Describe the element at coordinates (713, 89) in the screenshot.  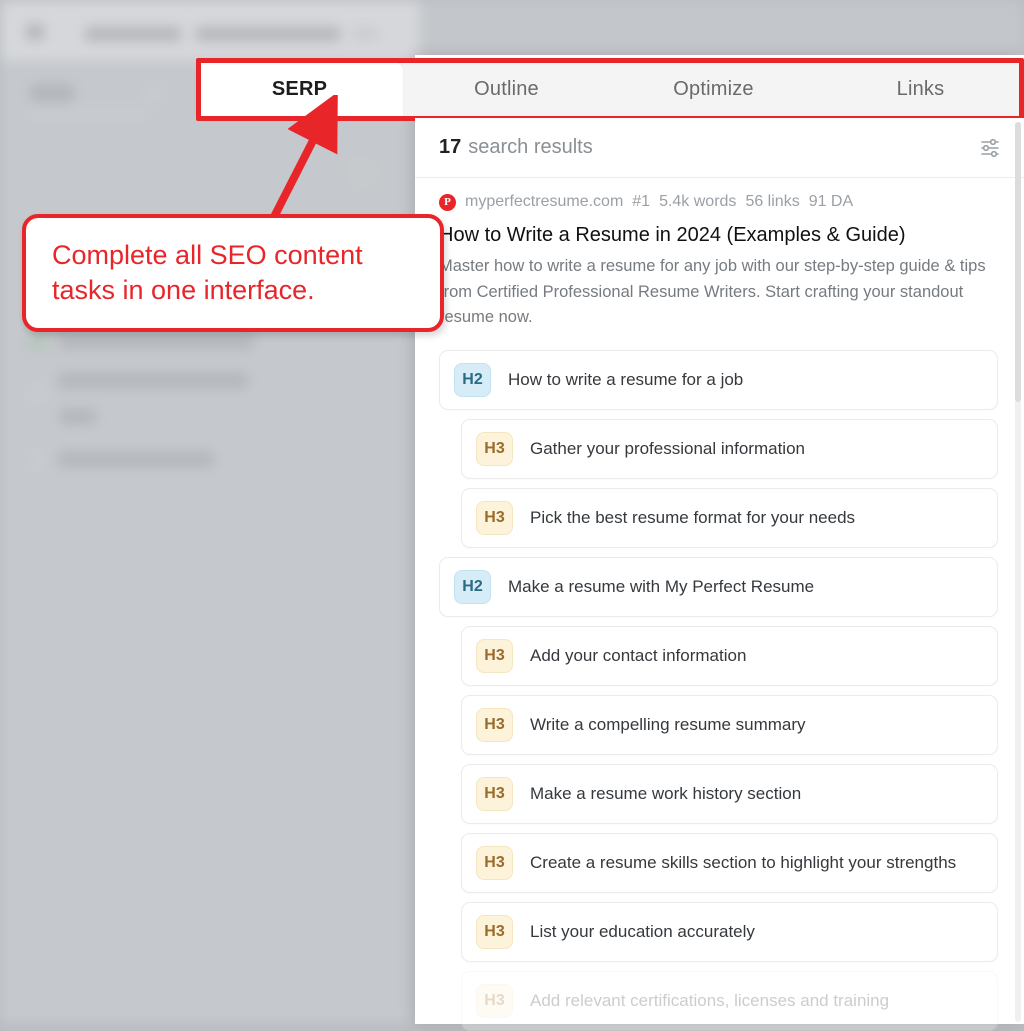
I see `tab-optimize: Optimize` at that location.